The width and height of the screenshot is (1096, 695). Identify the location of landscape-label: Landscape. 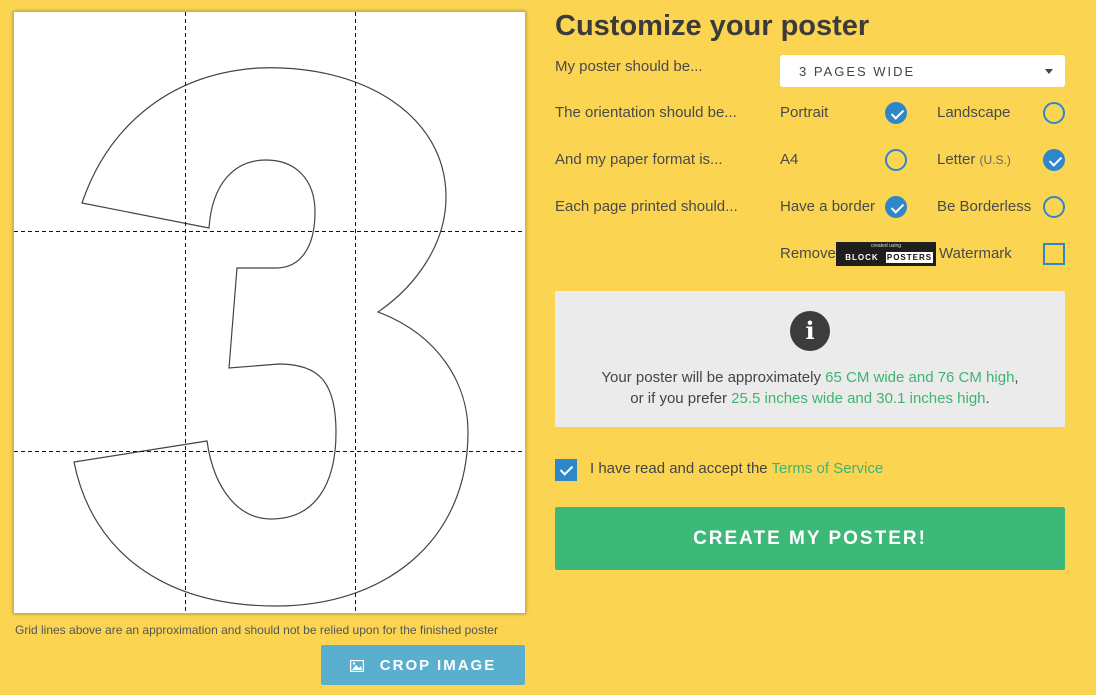
(973, 112).